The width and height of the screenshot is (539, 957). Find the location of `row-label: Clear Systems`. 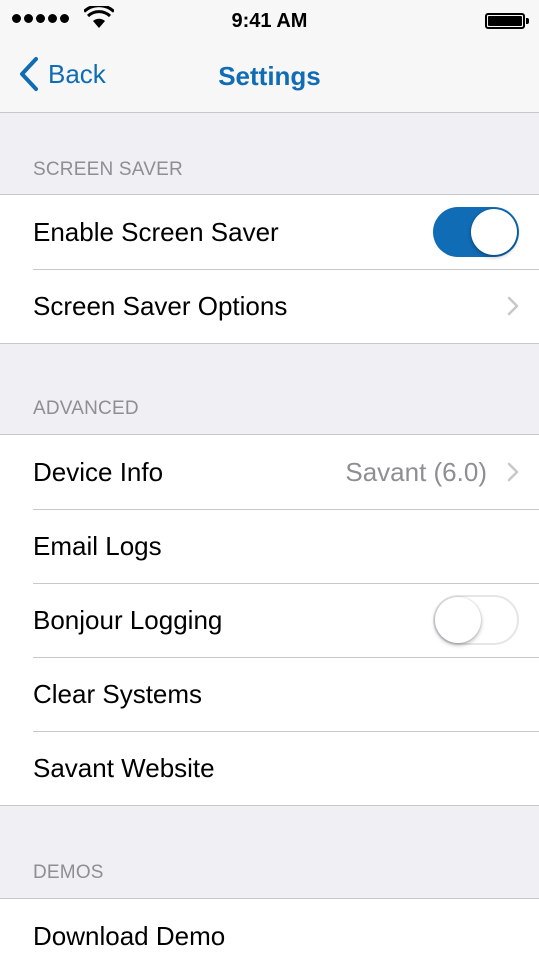

row-label: Clear Systems is located at coordinates (118, 693).